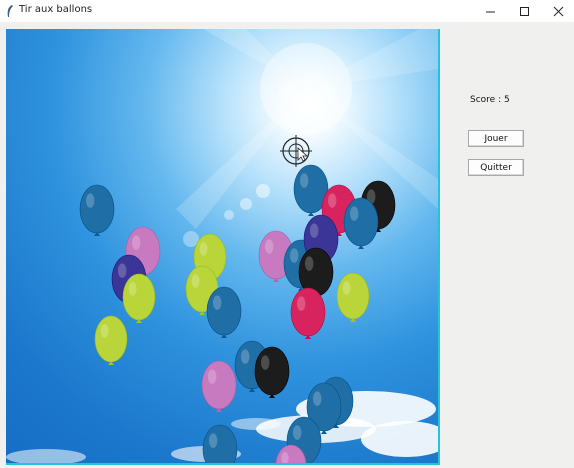 Image resolution: width=574 pixels, height=468 pixels. I want to click on close-button, so click(557, 11).